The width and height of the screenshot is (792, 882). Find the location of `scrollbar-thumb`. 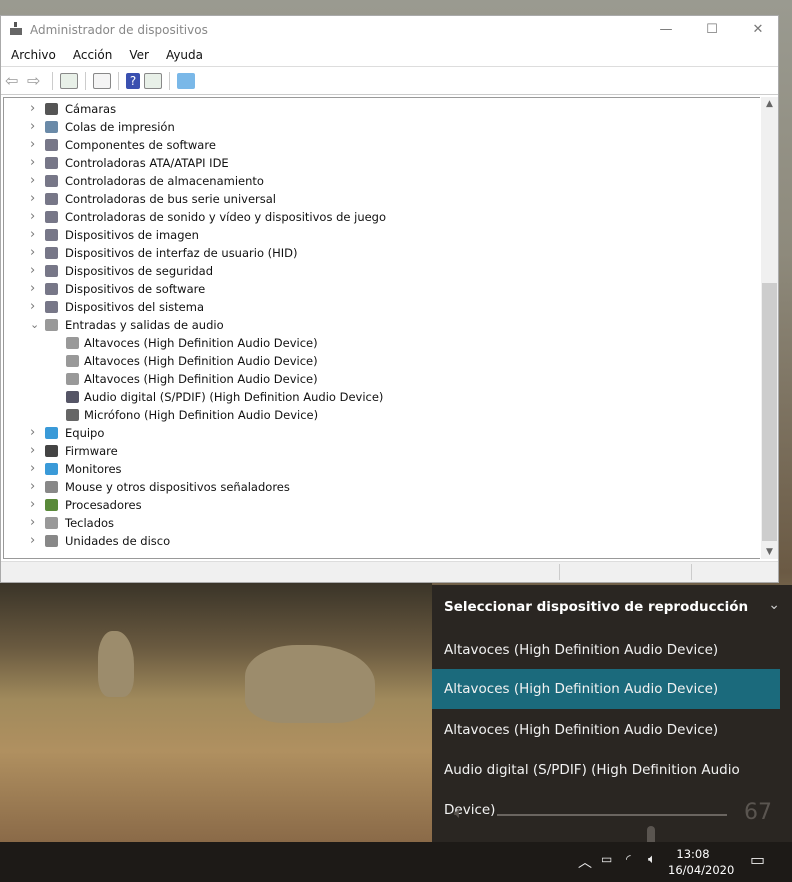

scrollbar-thumb is located at coordinates (769, 412).